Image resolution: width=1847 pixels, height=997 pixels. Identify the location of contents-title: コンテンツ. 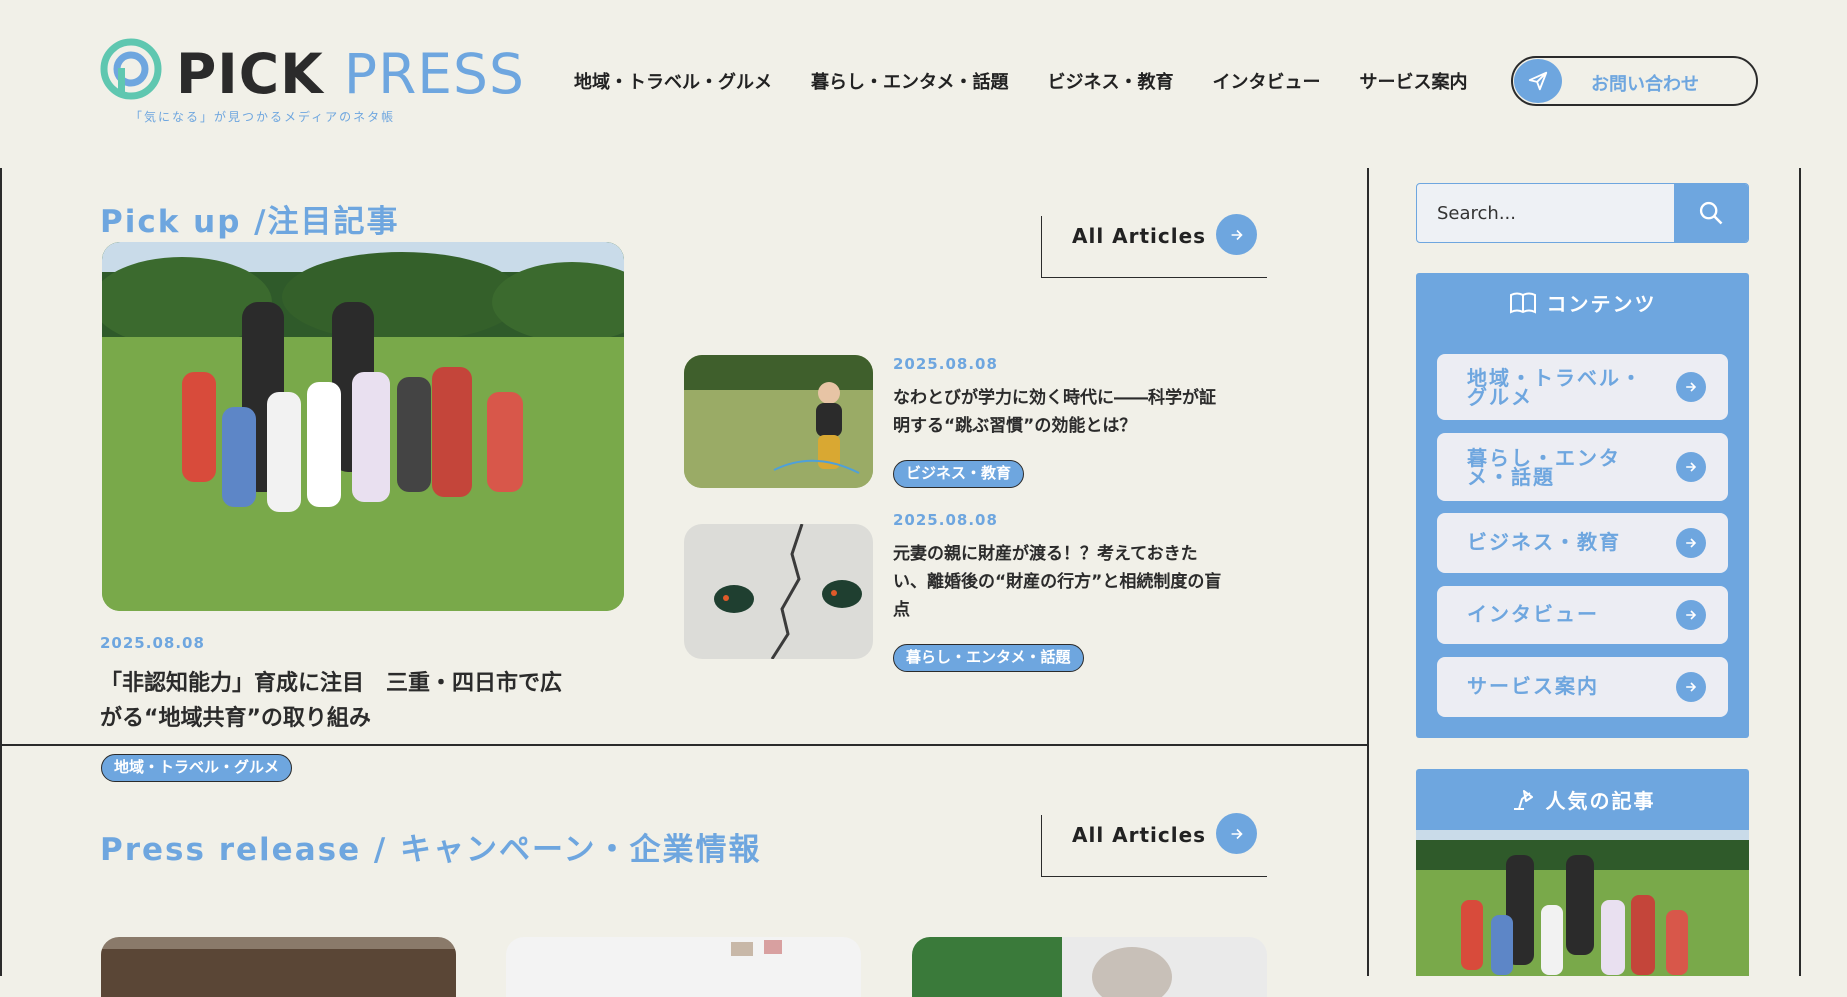
(1601, 304).